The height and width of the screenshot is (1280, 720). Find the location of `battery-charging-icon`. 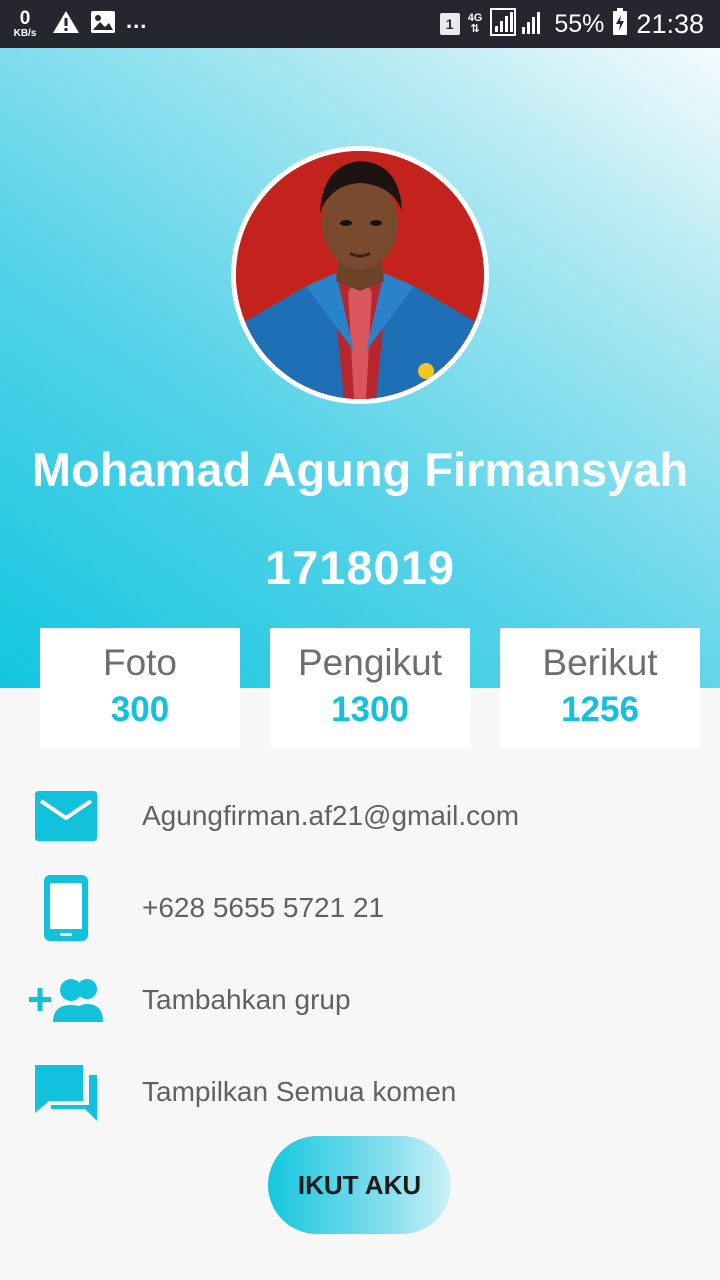

battery-charging-icon is located at coordinates (620, 24).